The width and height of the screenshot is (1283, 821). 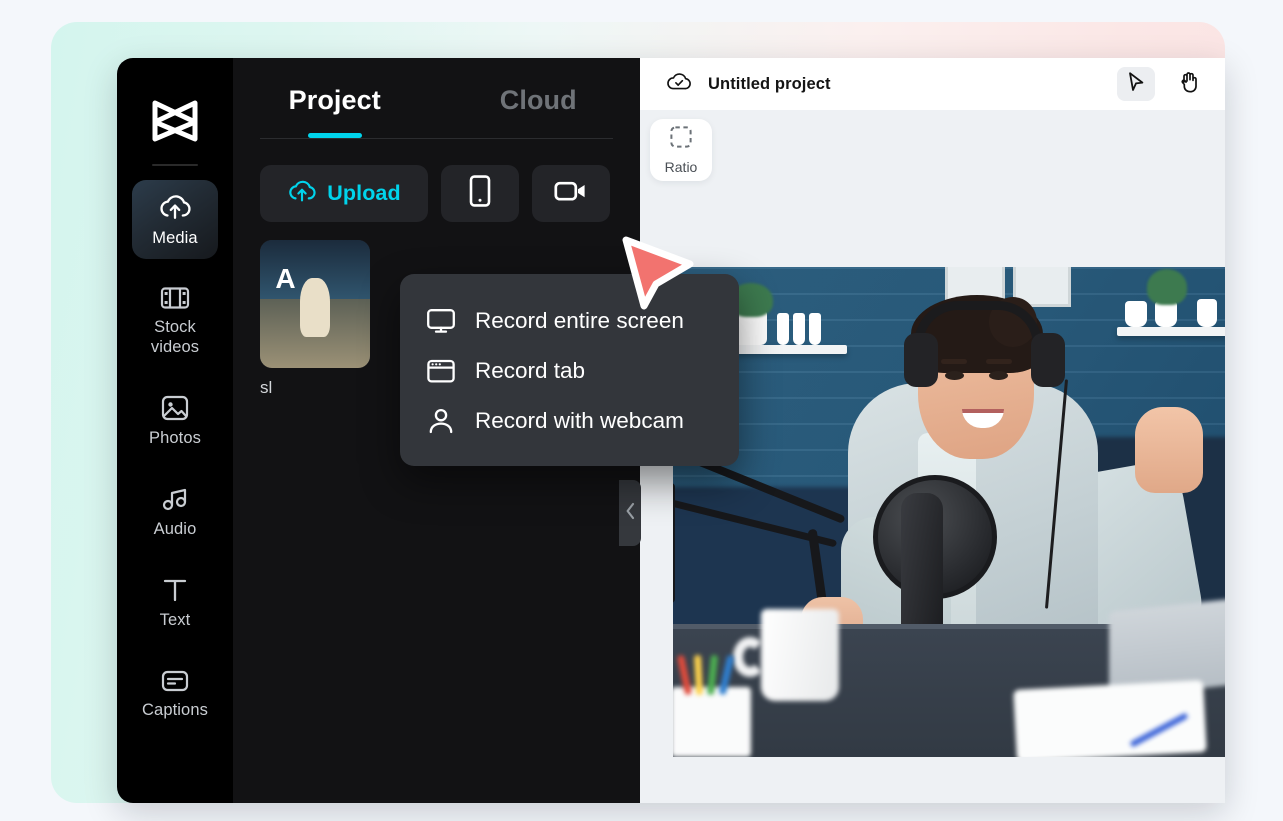 I want to click on sidebar-item-media: Media, so click(x=175, y=220).